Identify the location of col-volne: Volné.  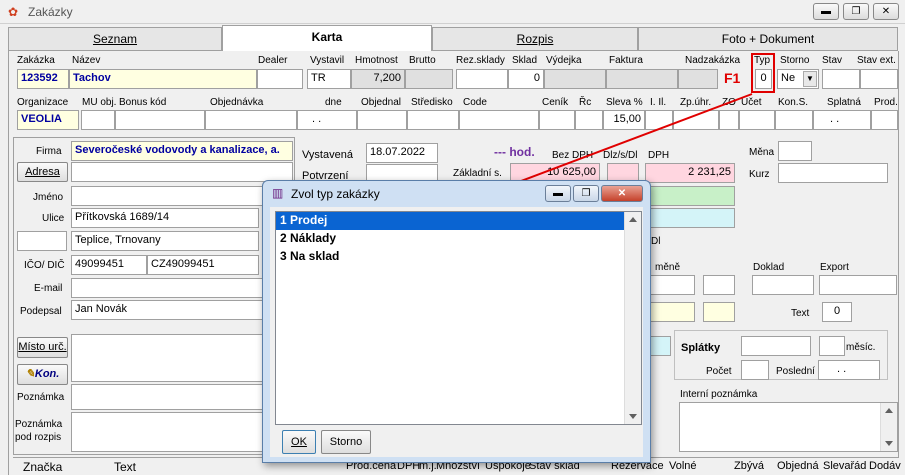
(683, 466).